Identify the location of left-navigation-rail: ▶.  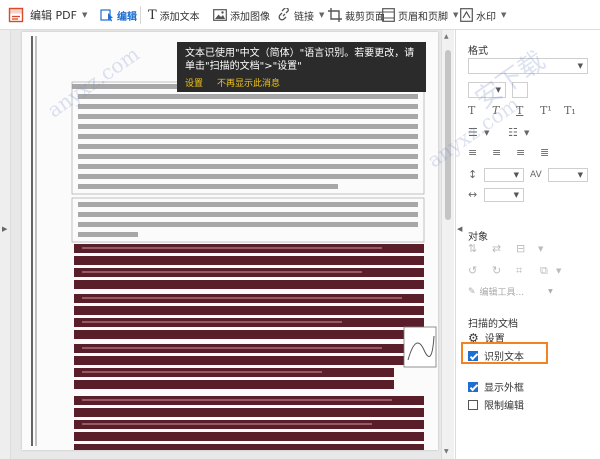
(5, 244).